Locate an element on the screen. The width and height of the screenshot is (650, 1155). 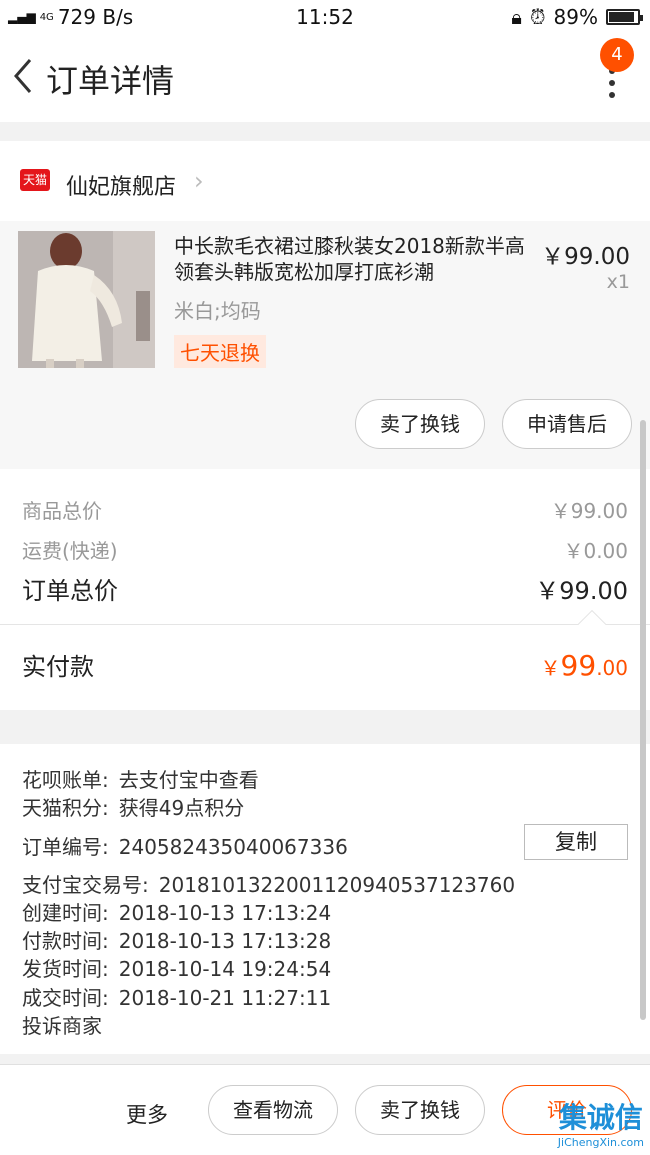
product-image is located at coordinates (86, 299).